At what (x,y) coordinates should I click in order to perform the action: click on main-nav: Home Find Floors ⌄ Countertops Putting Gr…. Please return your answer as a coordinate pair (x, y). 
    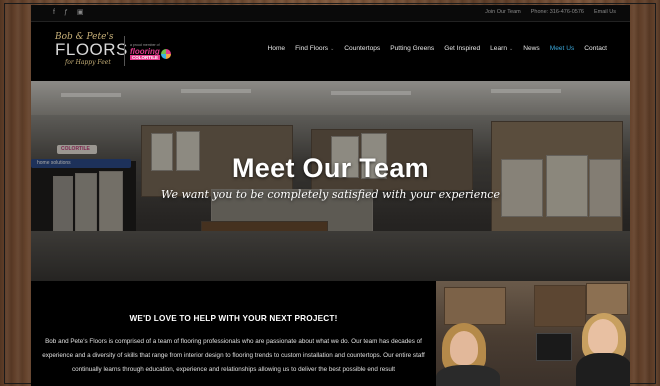
    Looking at the image, I should click on (437, 48).